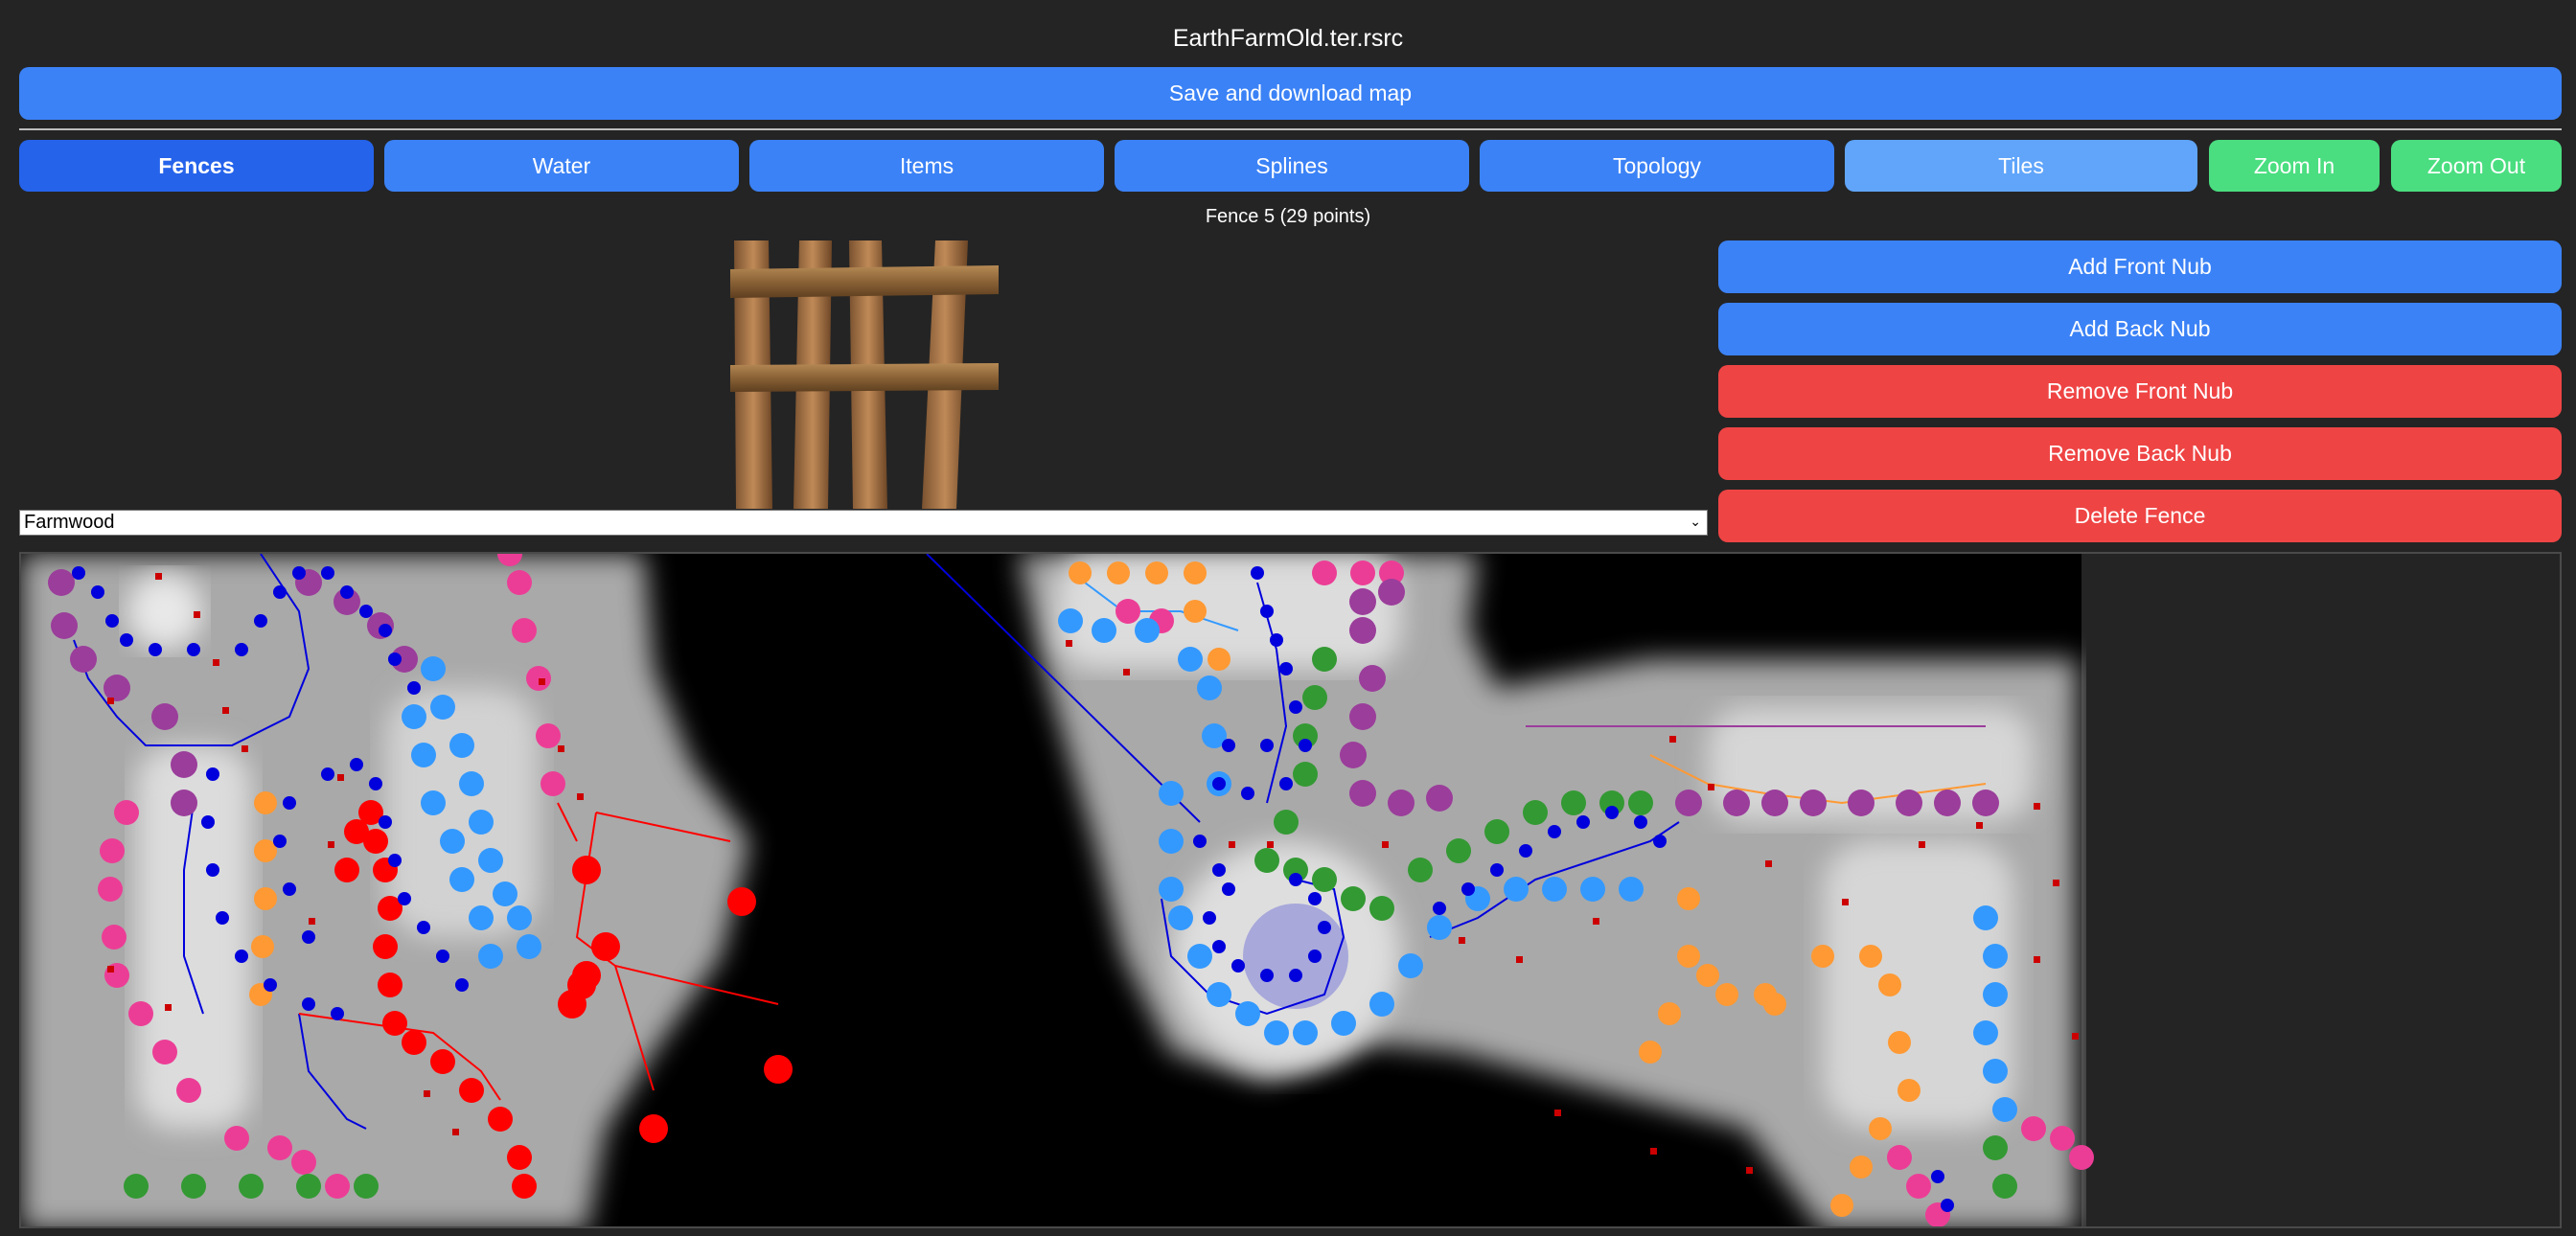 The image size is (2576, 1236). I want to click on add-front-nub-button: Add Front Nub, so click(2140, 266).